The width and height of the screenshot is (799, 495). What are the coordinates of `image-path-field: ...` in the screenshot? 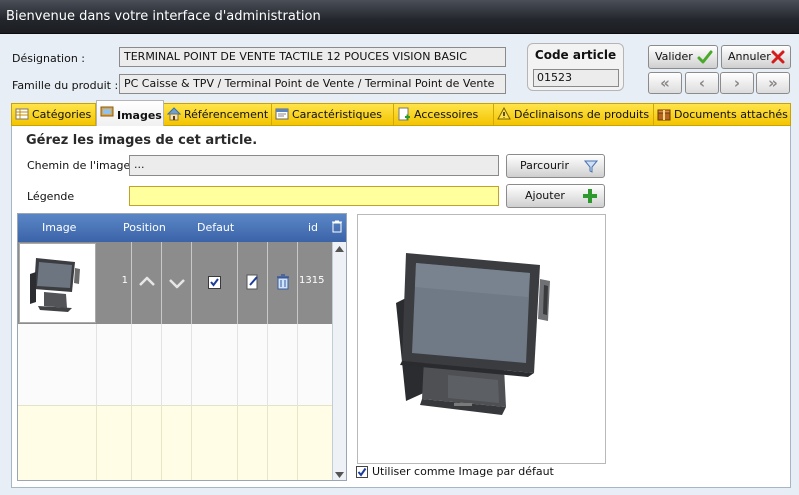 It's located at (314, 165).